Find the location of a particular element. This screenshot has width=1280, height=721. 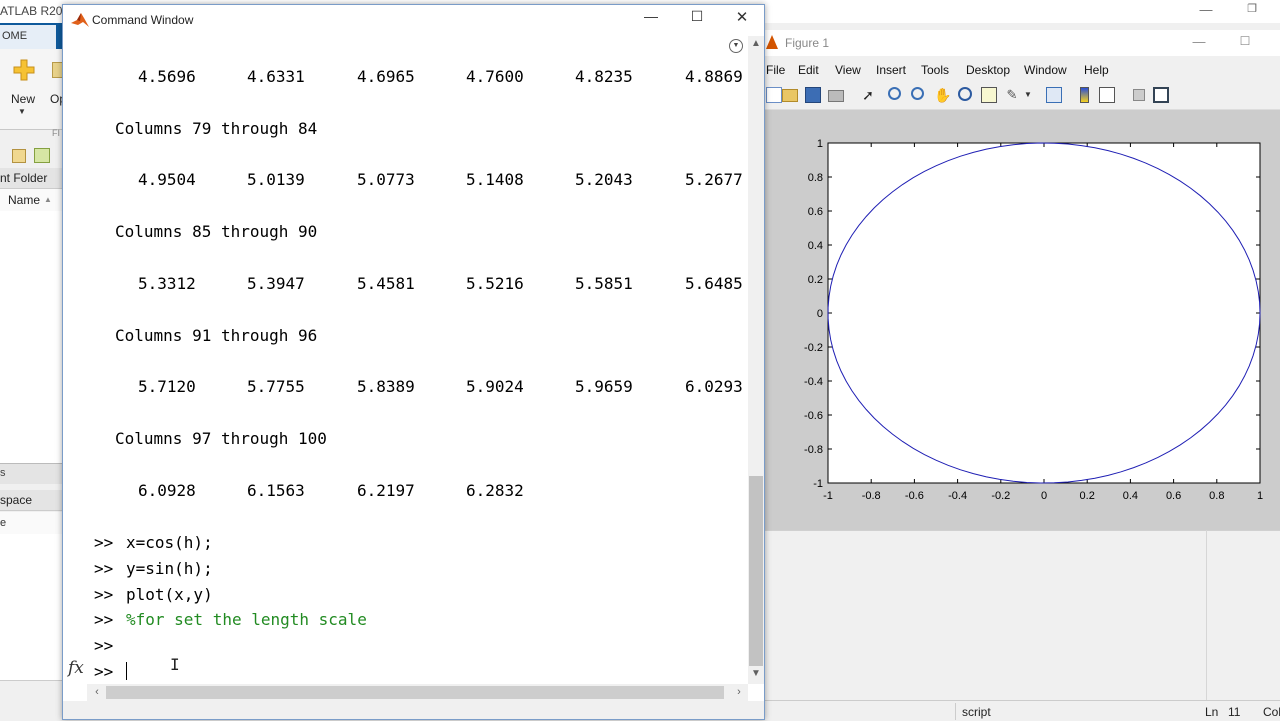

output-value: 5.0773 is located at coordinates (386, 180).